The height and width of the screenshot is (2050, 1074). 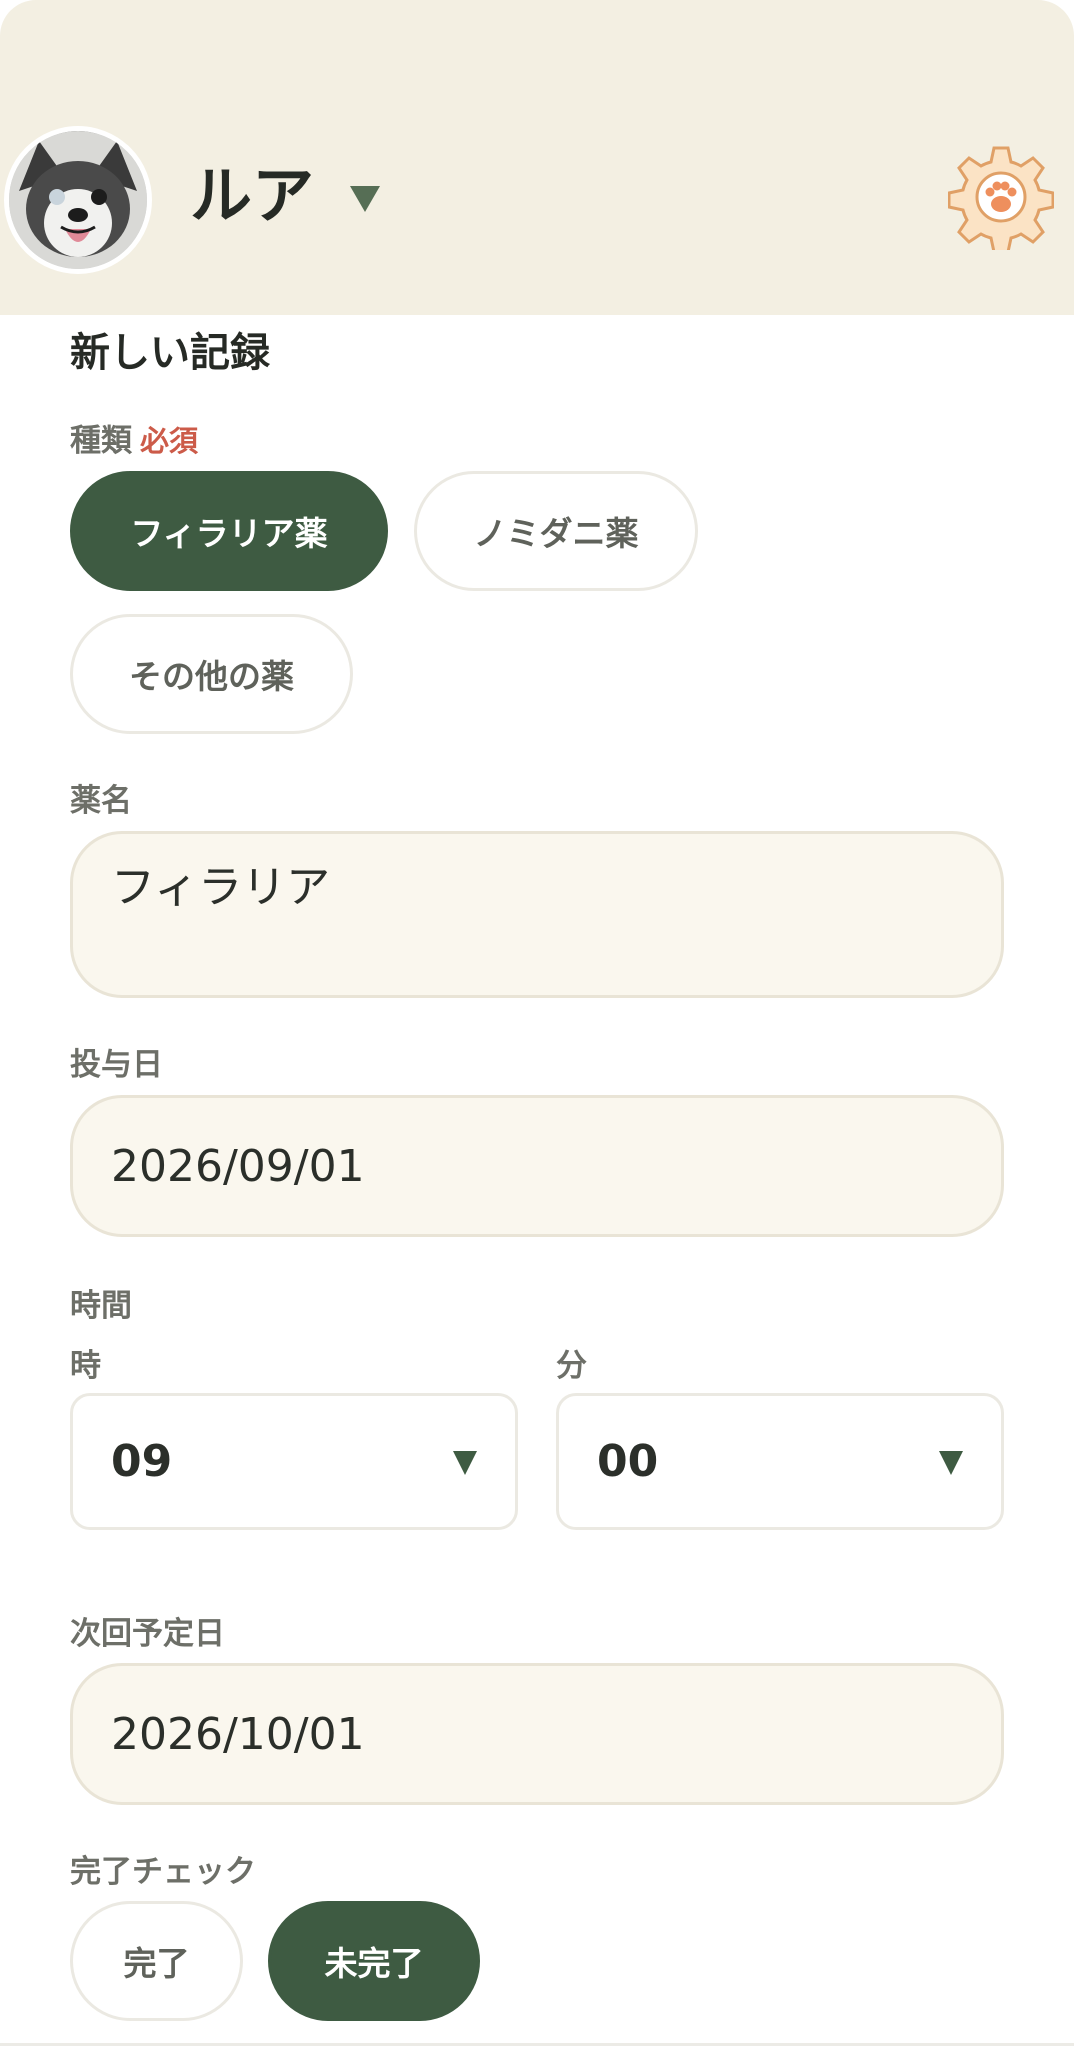 I want to click on completion-label: 完了チェック, so click(x=163, y=1872).